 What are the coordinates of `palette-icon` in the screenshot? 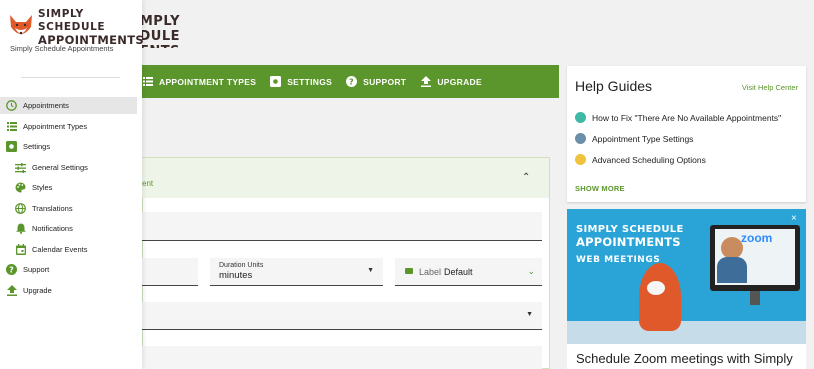 It's located at (20, 187).